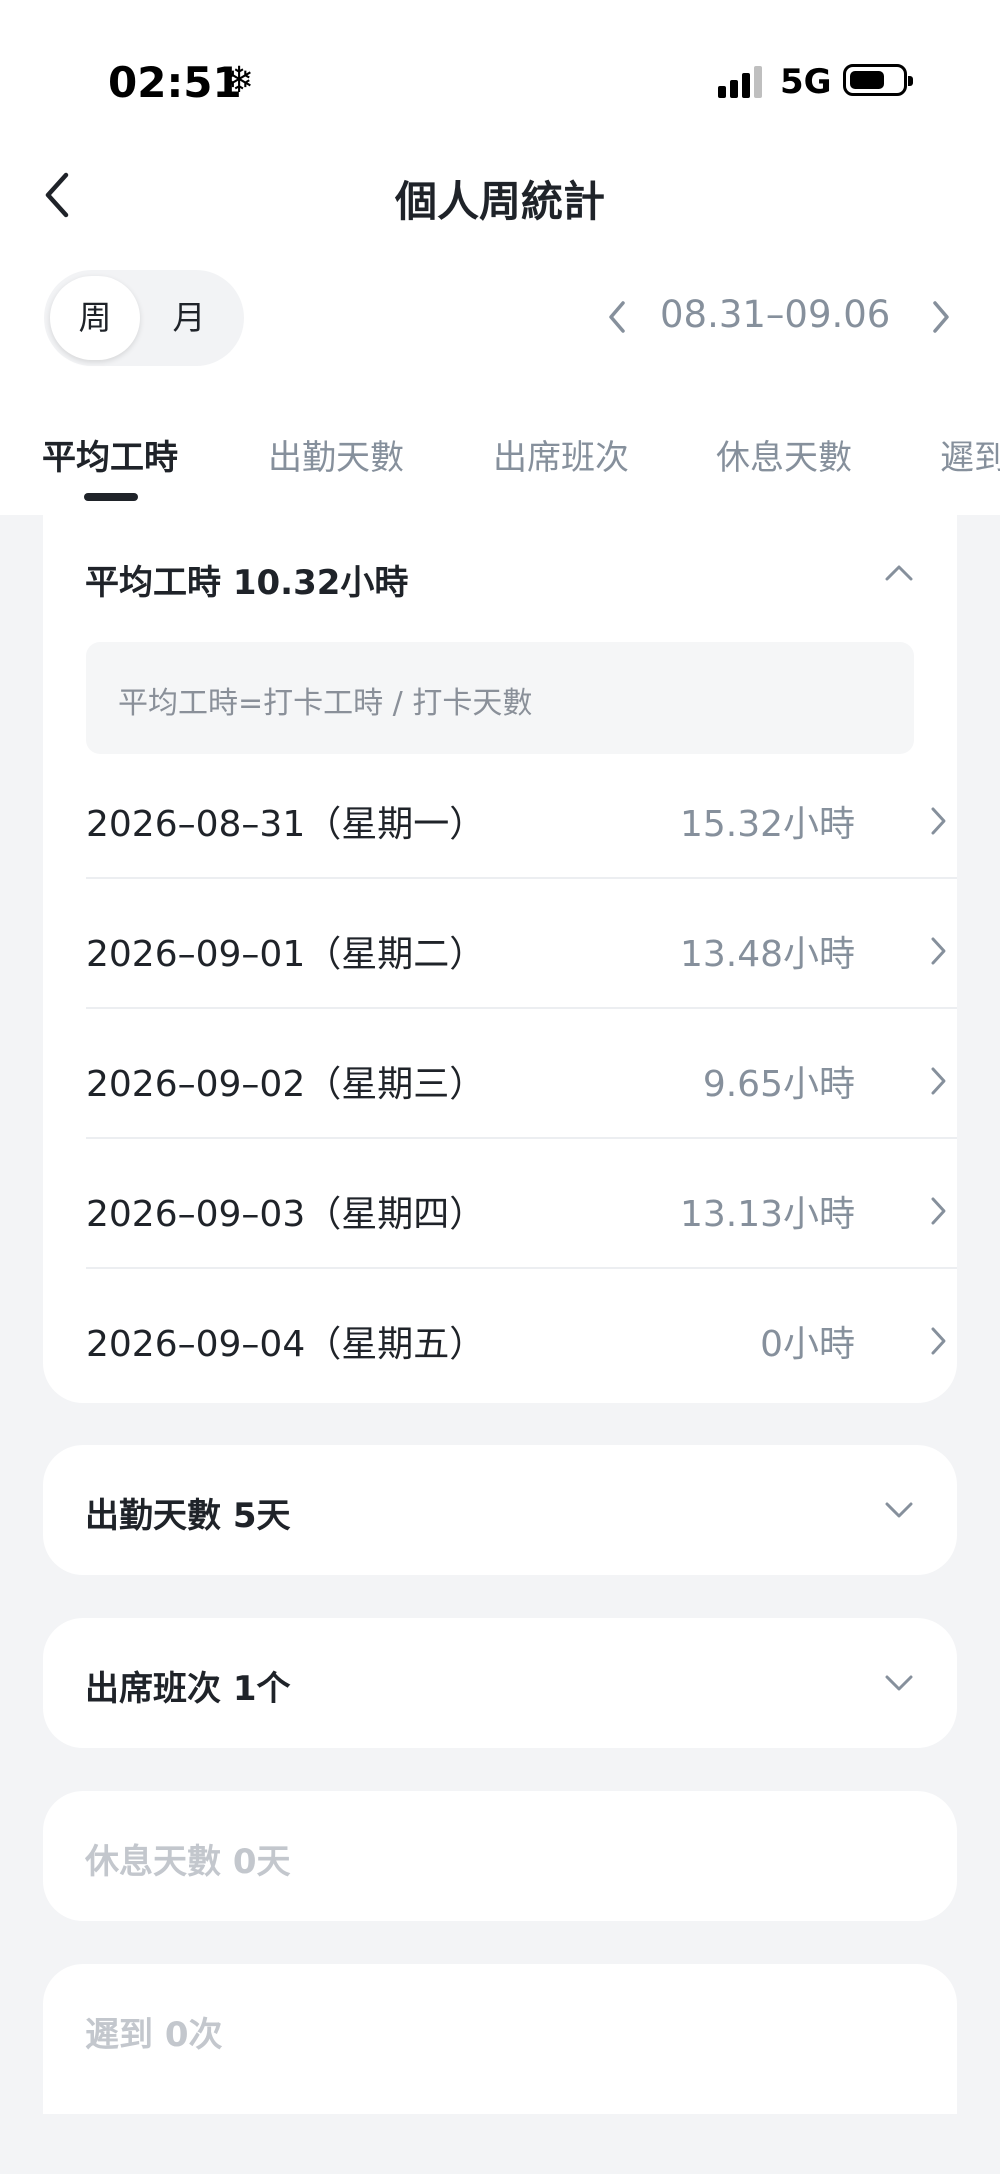  I want to click on date-range-label: 08.31–09.06, so click(775, 314).